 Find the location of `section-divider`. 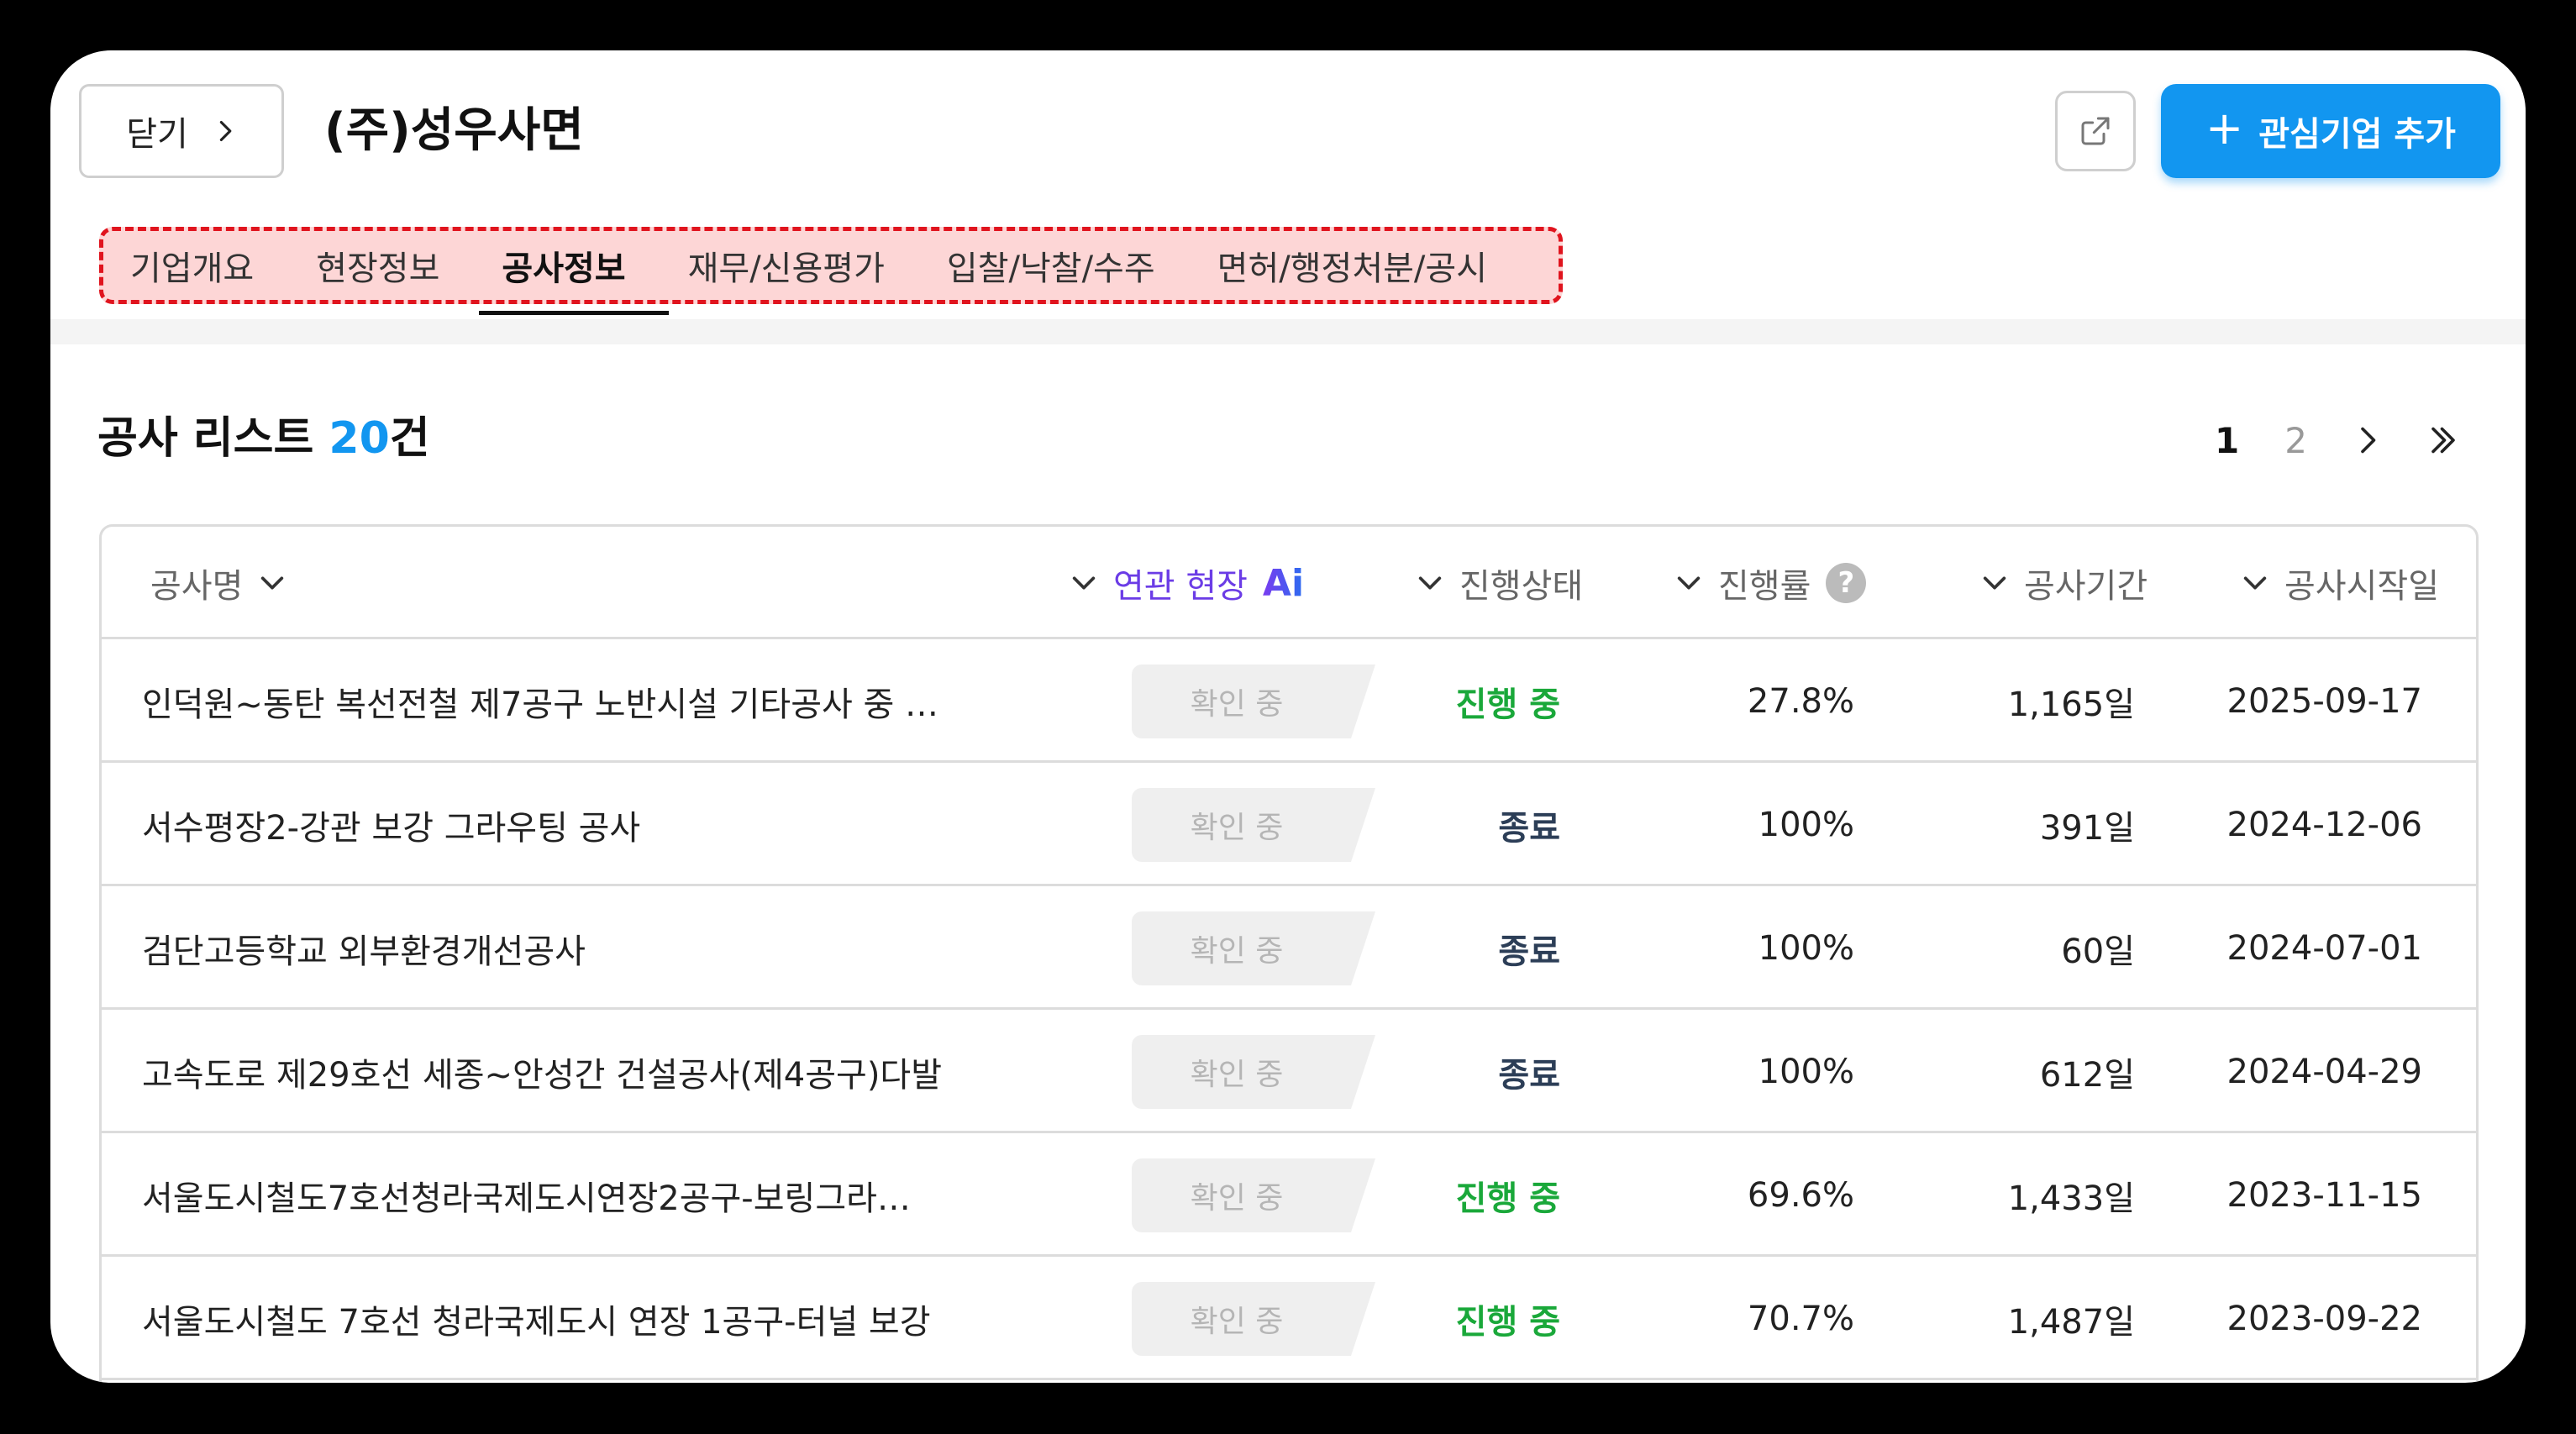

section-divider is located at coordinates (1288, 331).